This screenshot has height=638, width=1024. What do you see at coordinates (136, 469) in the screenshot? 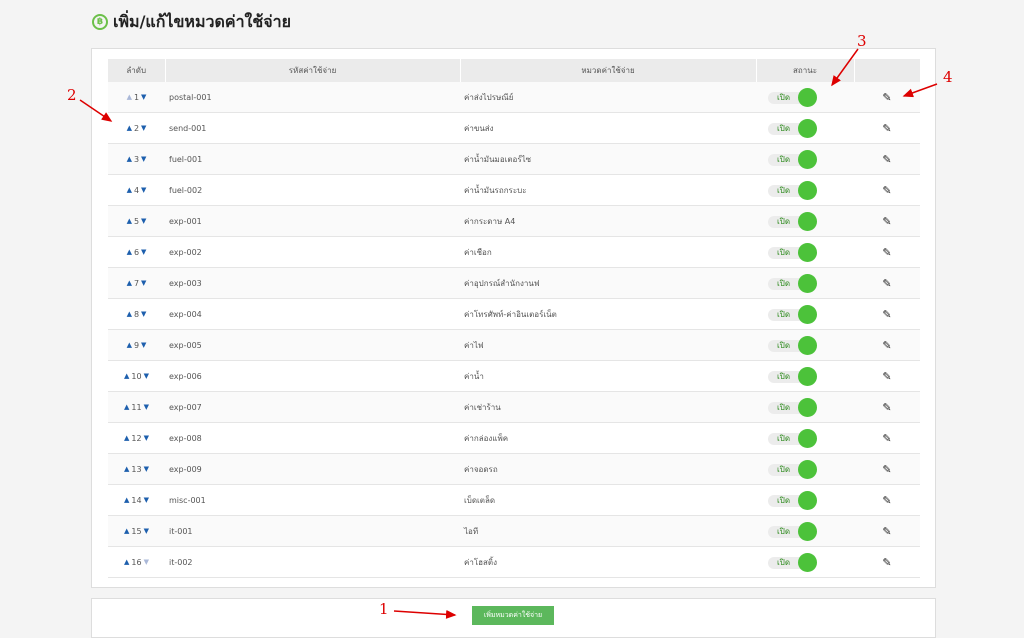
I see `order-cell: ▲ 13 ▼` at bounding box center [136, 469].